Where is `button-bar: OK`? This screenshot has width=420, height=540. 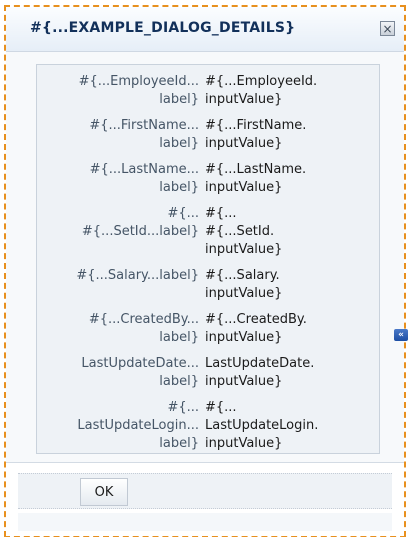
button-bar: OK is located at coordinates (205, 491).